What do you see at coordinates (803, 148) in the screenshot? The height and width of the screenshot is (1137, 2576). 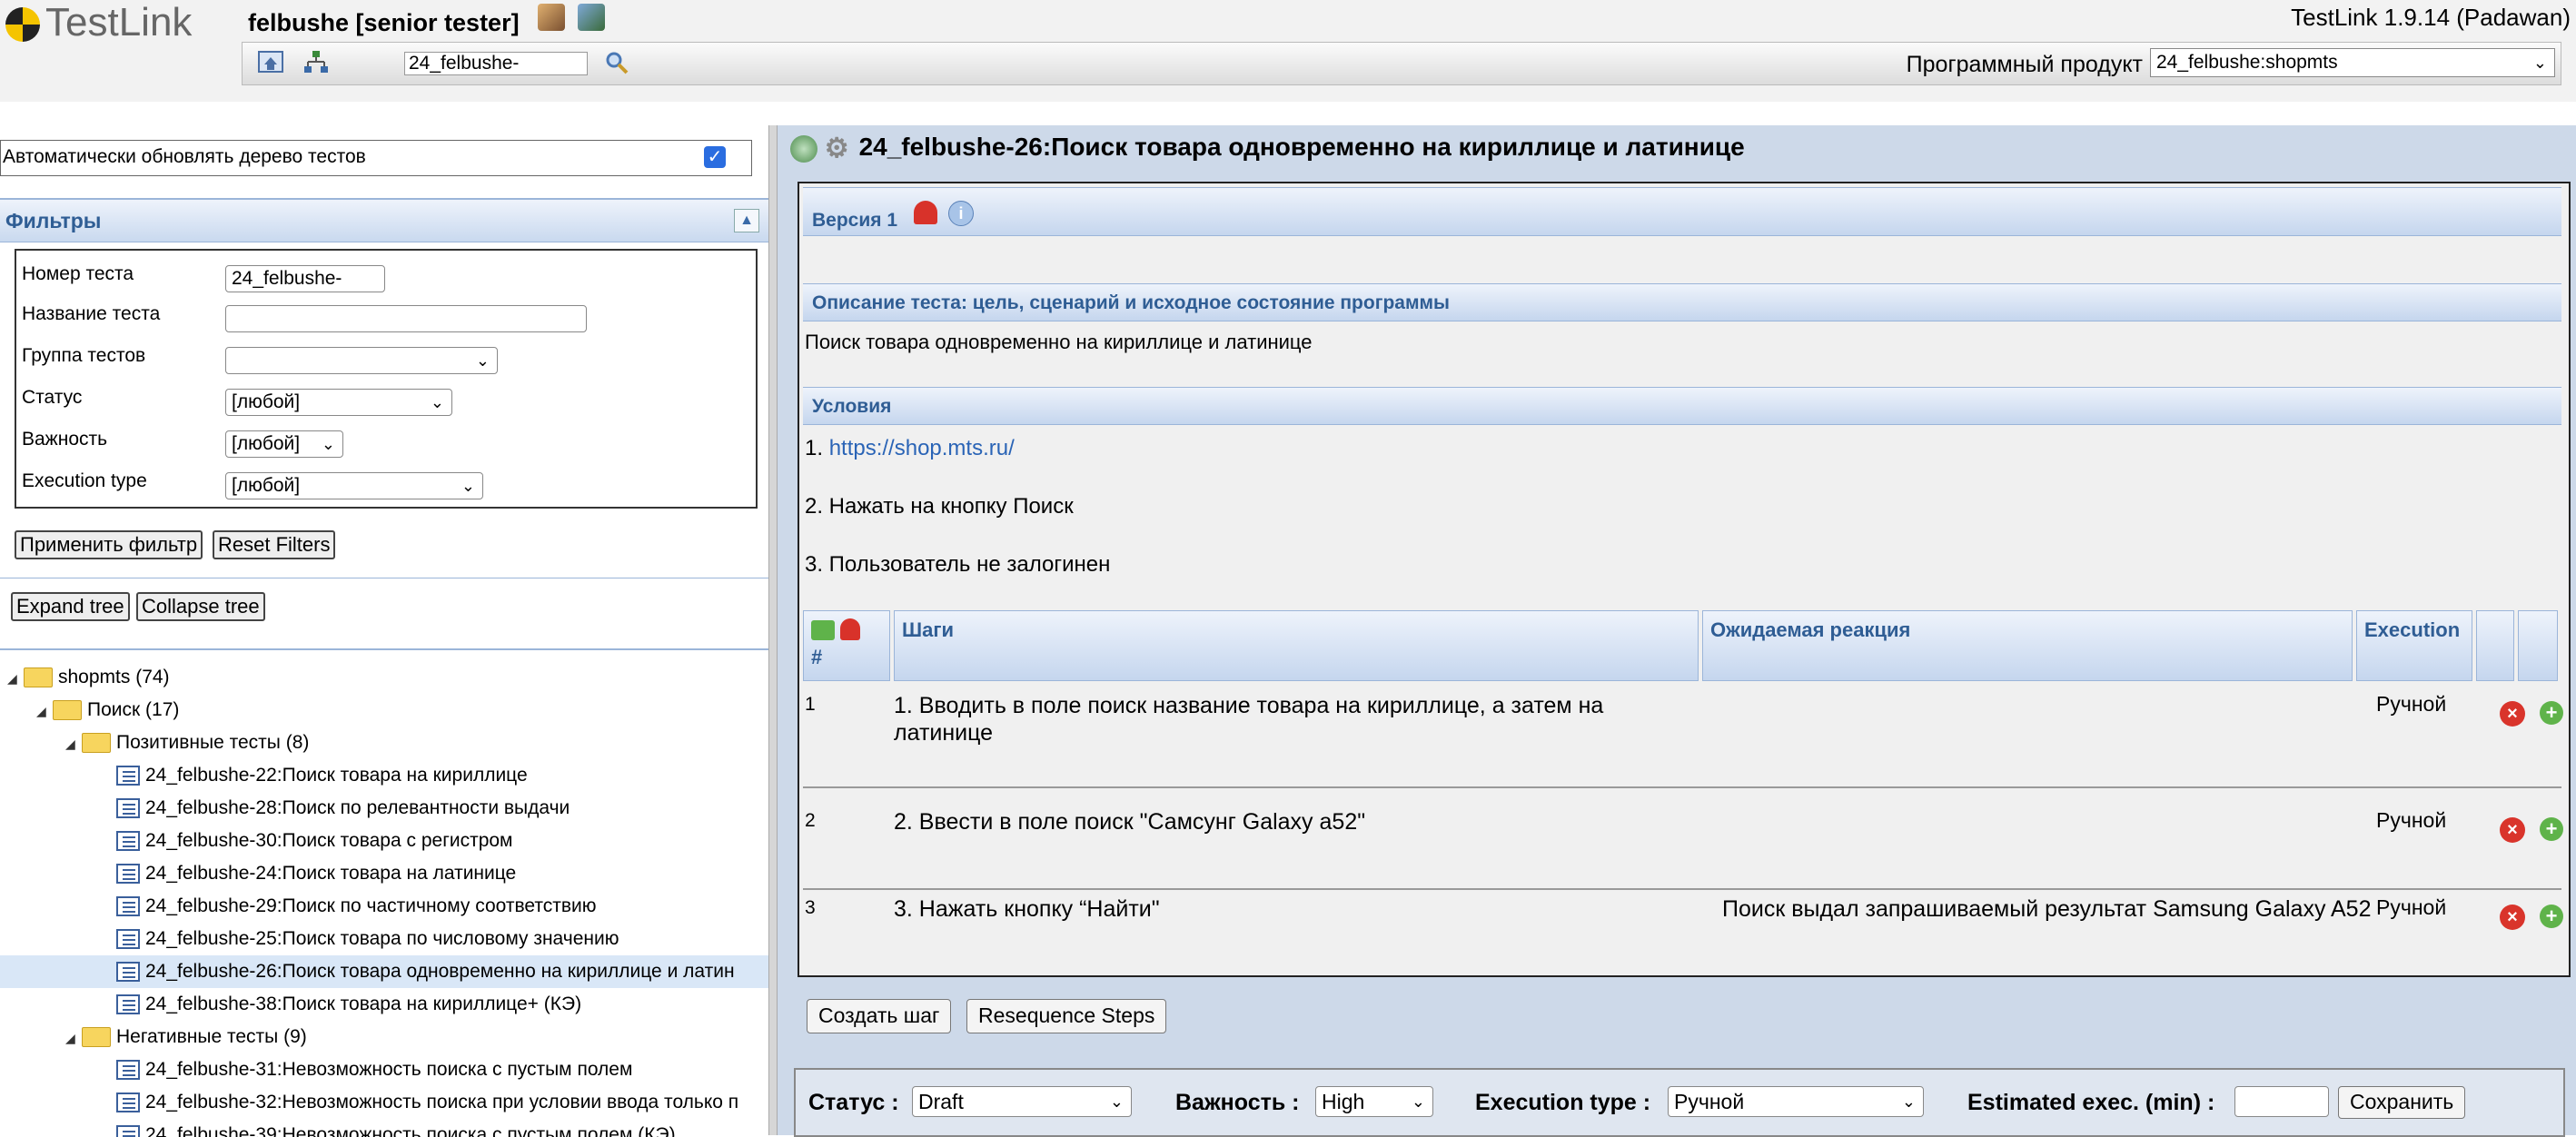 I see `tree-view-icon` at bounding box center [803, 148].